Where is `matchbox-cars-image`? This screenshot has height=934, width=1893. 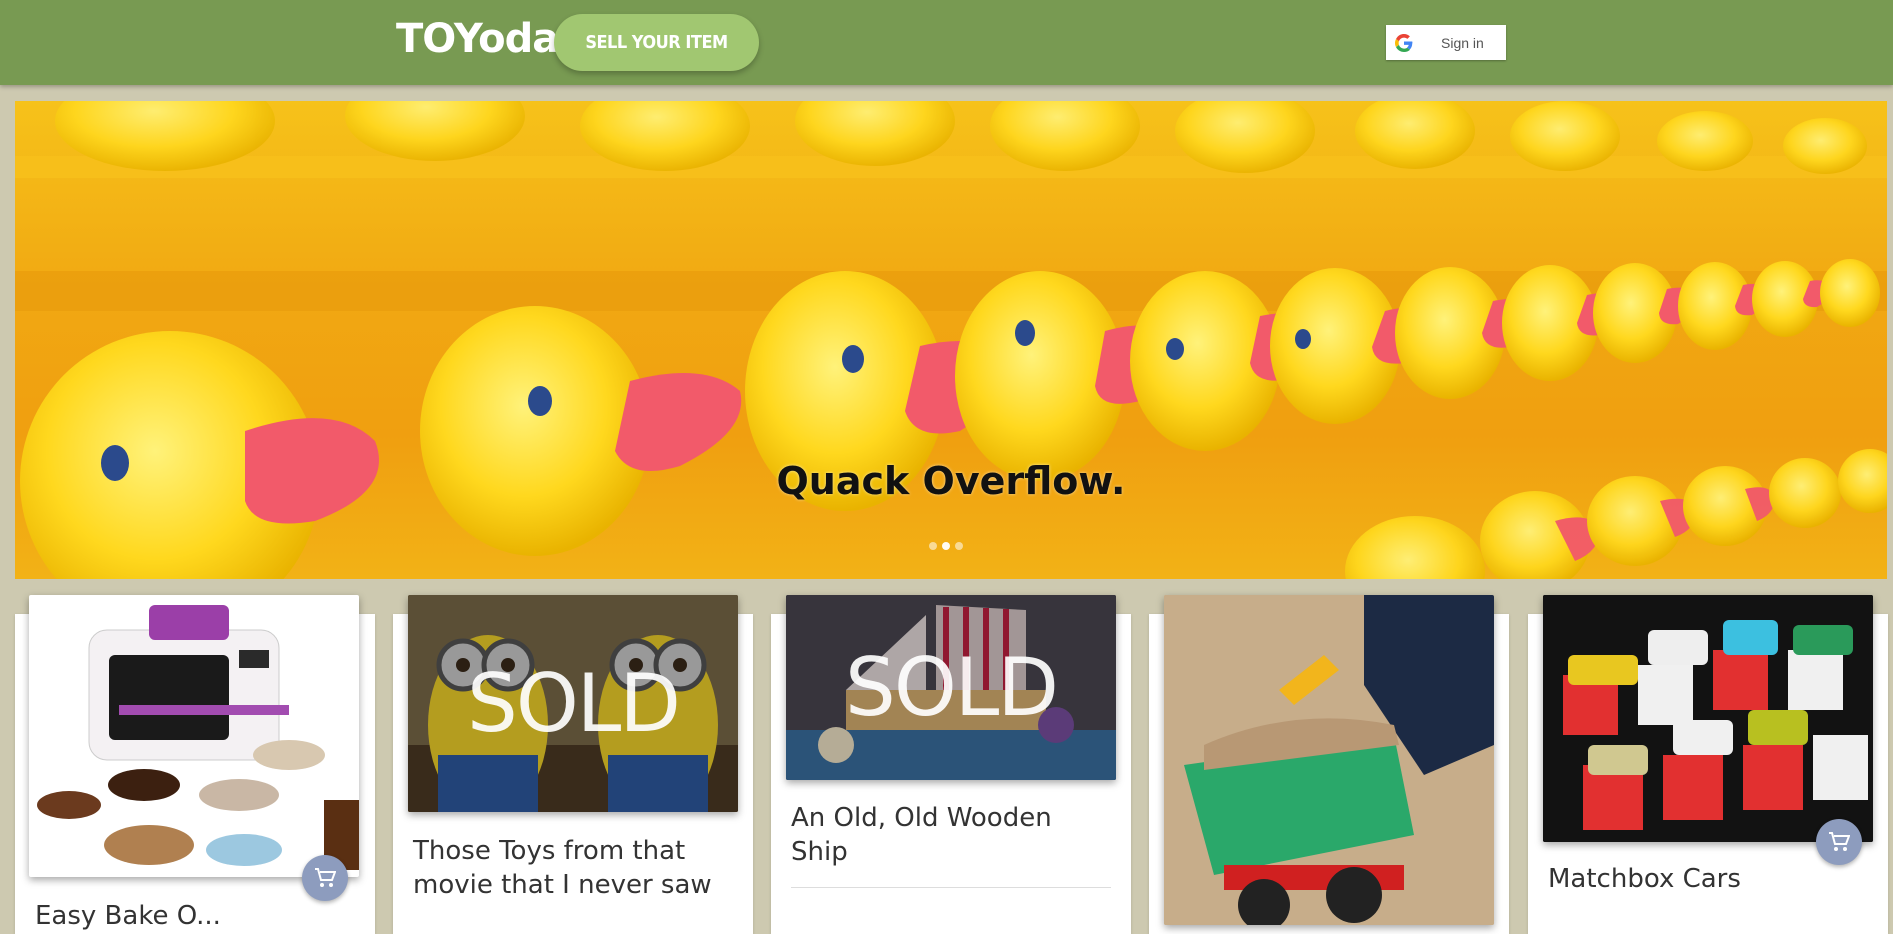 matchbox-cars-image is located at coordinates (1708, 718).